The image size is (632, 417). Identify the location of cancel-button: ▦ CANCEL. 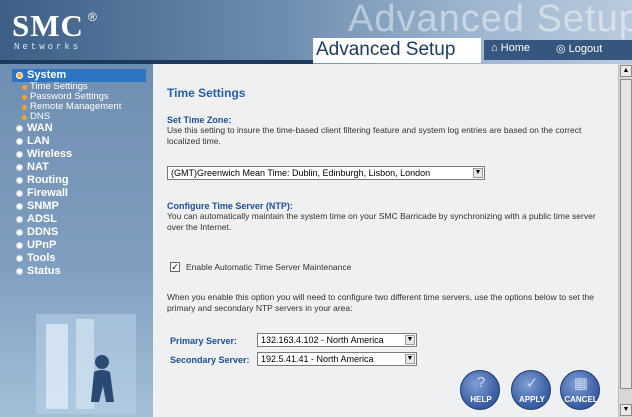
(580, 390).